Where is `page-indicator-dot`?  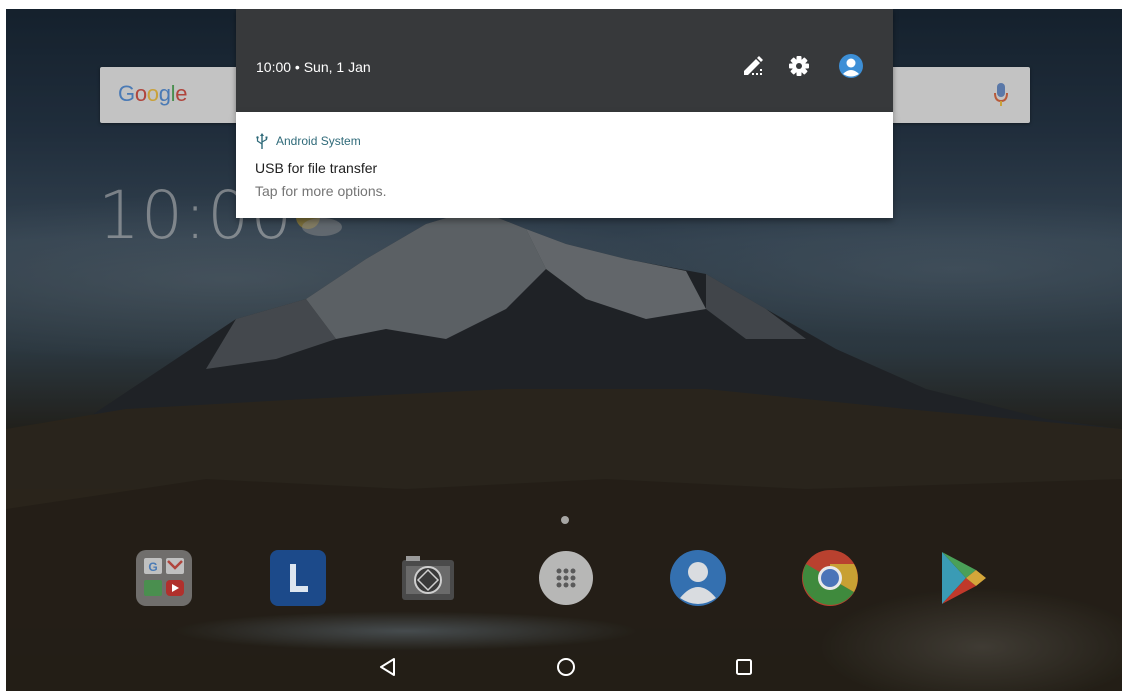 page-indicator-dot is located at coordinates (565, 520).